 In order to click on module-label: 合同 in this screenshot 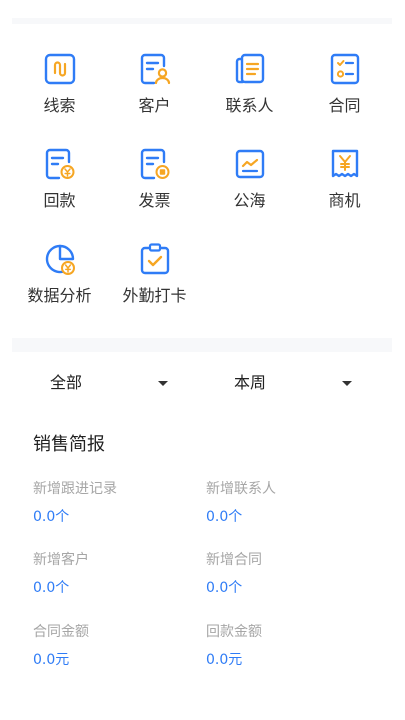, I will do `click(344, 105)`.